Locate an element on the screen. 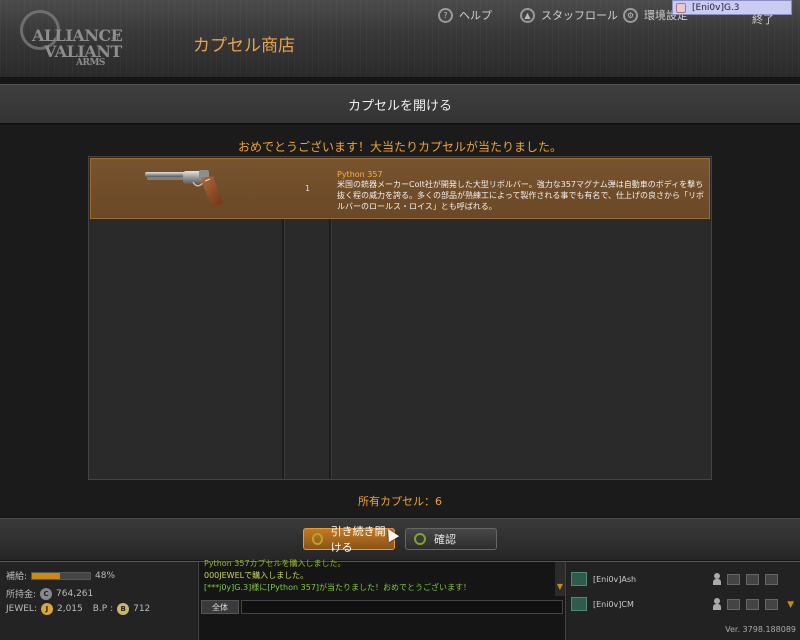 The width and height of the screenshot is (800, 640). member-row: [Eni0v]Ash is located at coordinates (683, 579).